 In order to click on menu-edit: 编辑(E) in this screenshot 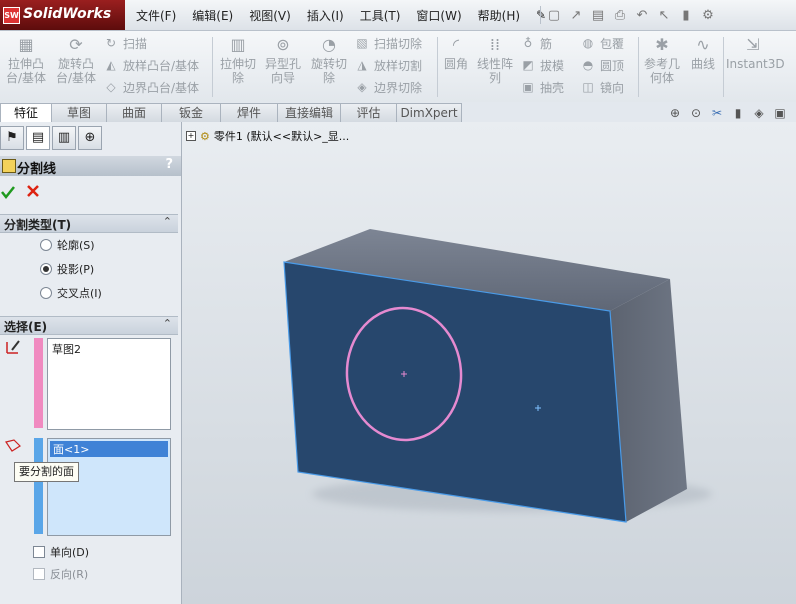, I will do `click(212, 15)`.